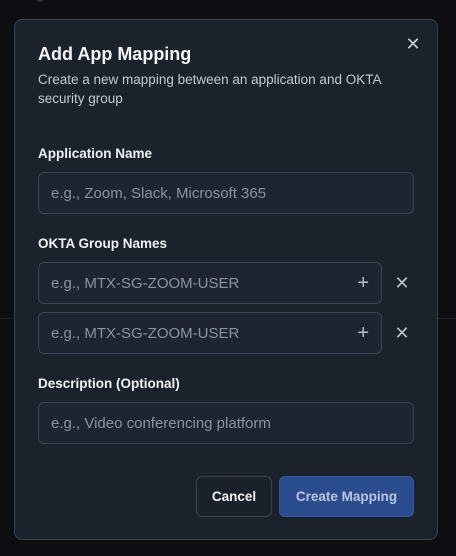 Image resolution: width=456 pixels, height=556 pixels. I want to click on description-input: e.g., Video conferencing platform, so click(226, 423).